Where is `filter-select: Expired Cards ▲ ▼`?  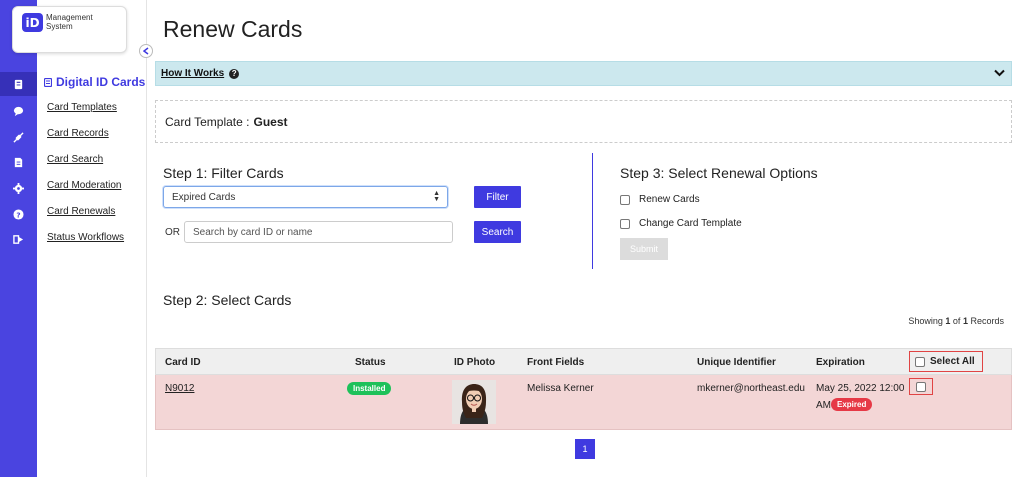 filter-select: Expired Cards ▲ ▼ is located at coordinates (305, 197).